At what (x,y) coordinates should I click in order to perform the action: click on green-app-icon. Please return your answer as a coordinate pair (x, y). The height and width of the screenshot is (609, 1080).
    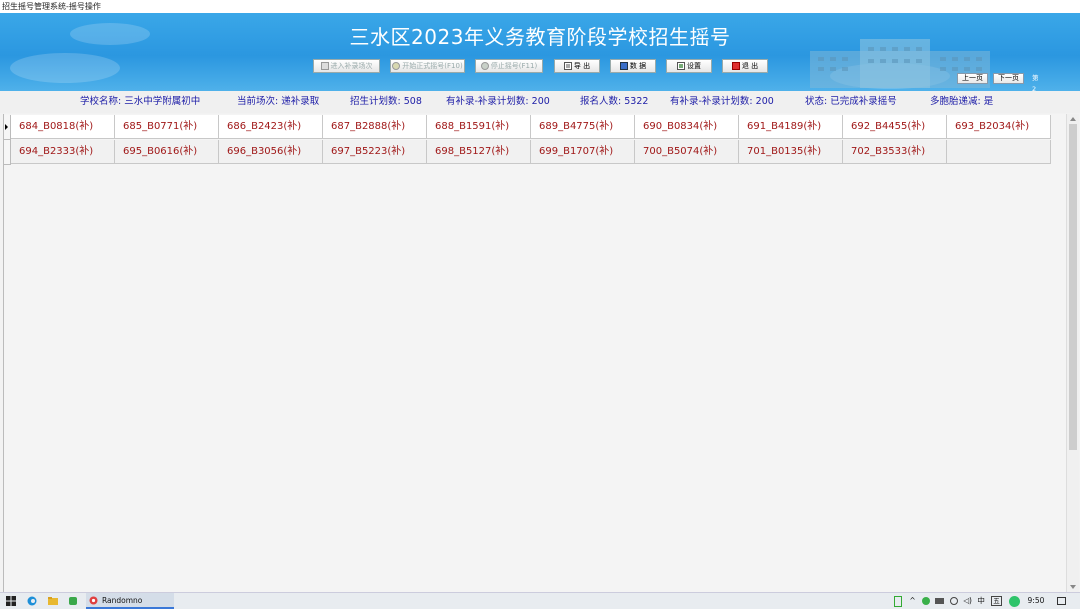
    Looking at the image, I should click on (926, 601).